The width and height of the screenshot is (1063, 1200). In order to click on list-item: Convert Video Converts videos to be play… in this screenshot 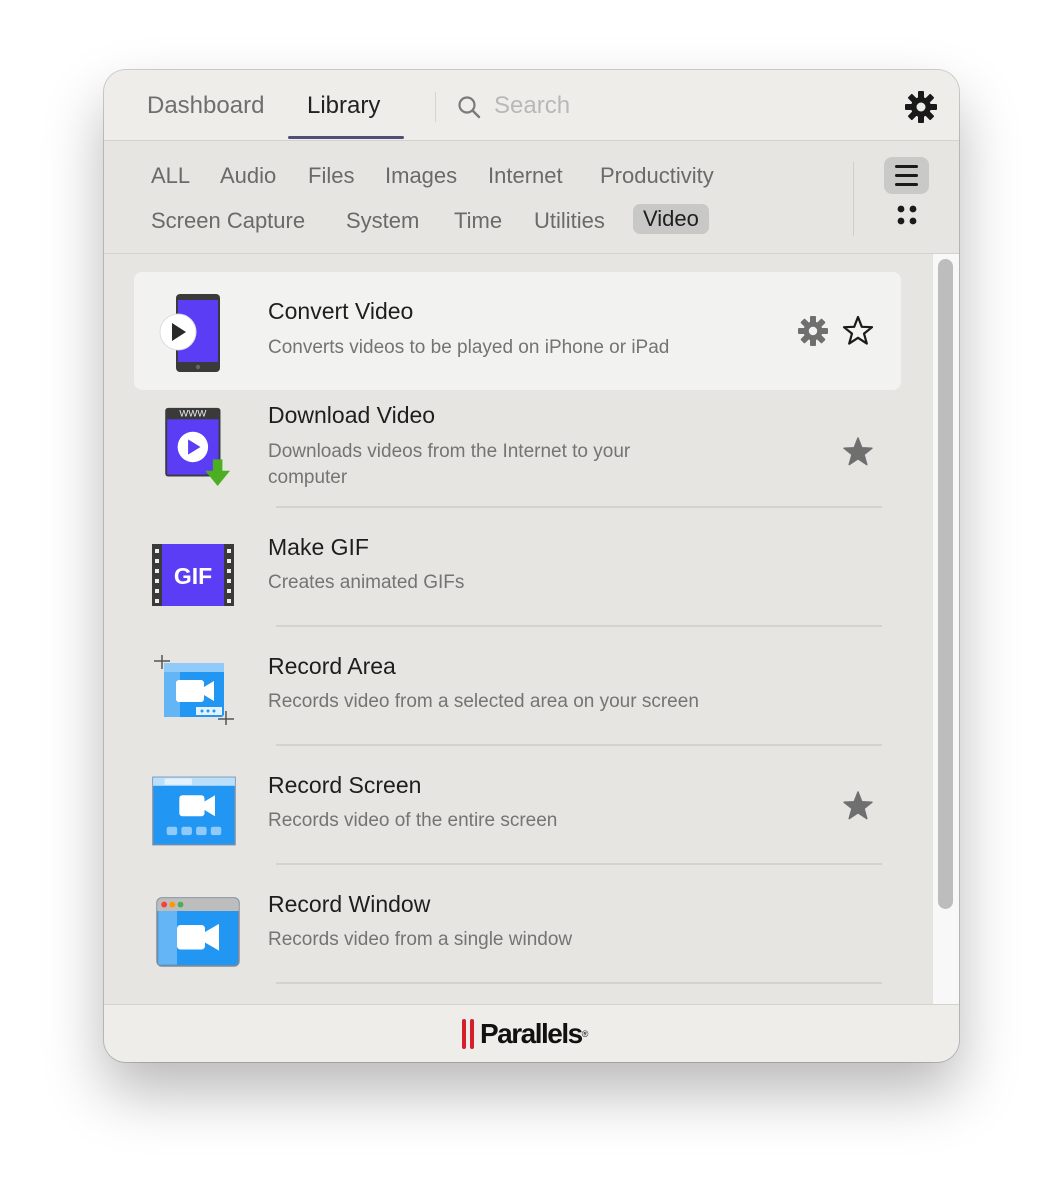, I will do `click(517, 331)`.